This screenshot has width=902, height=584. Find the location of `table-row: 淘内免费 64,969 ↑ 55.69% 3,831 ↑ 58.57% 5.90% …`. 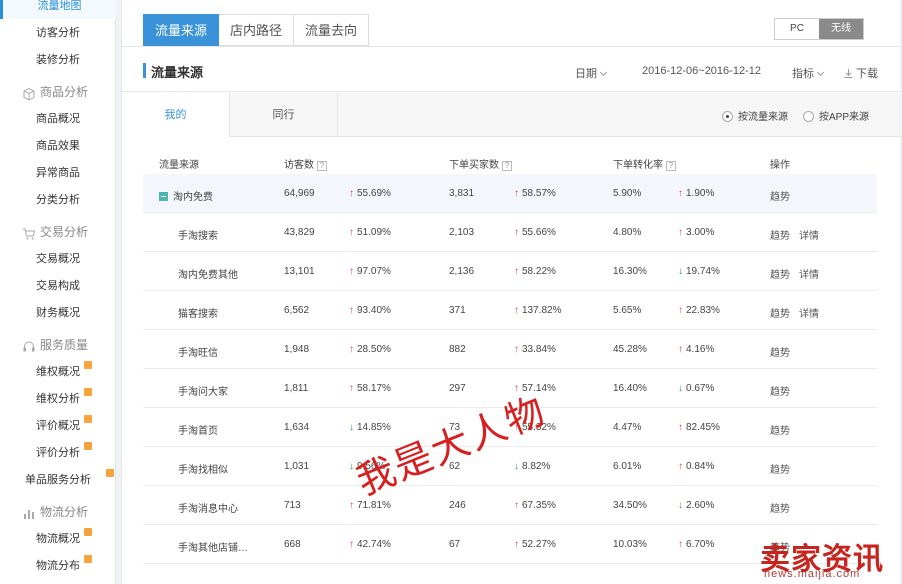

table-row: 淘内免费 64,969 ↑ 55.69% 3,831 ↑ 58.57% 5.90% … is located at coordinates (510, 193).